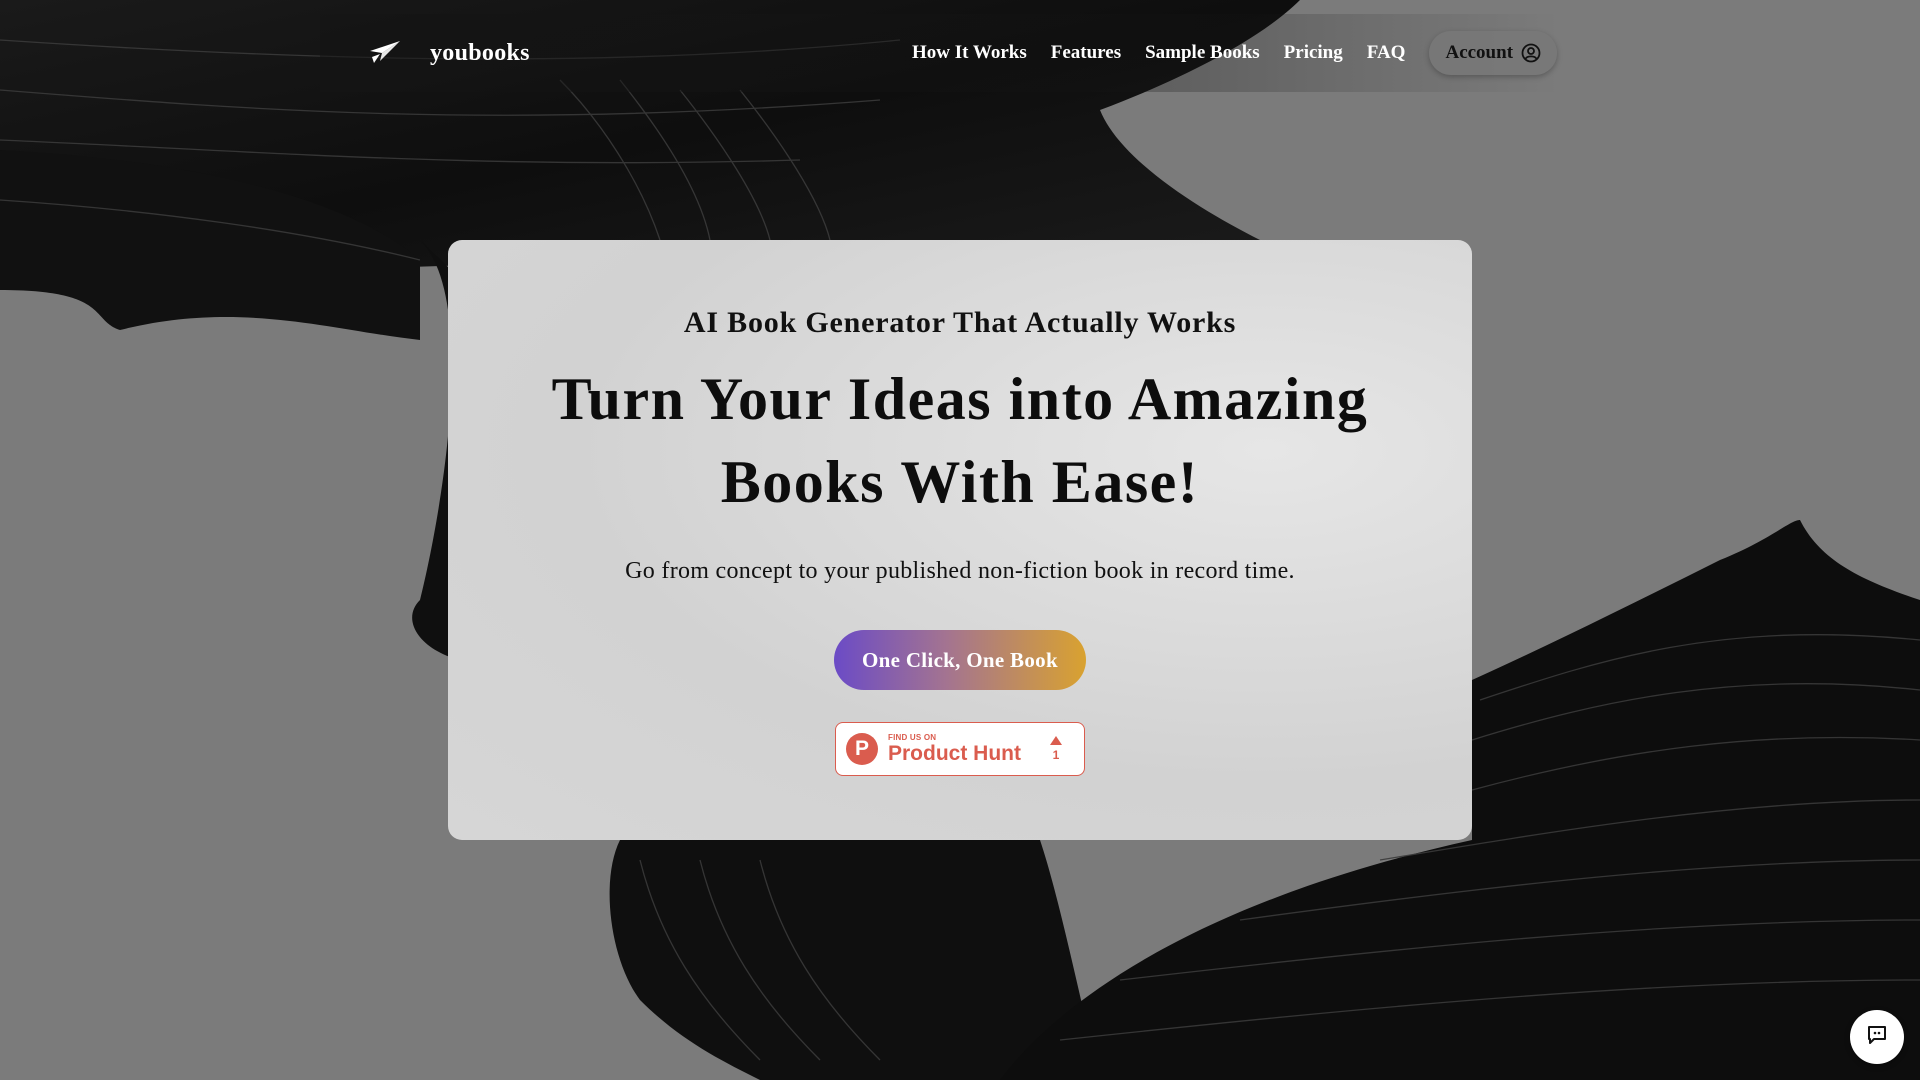 This screenshot has width=1920, height=1080. Describe the element at coordinates (969, 53) in the screenshot. I see `nav-how-it-works: How It Works` at that location.